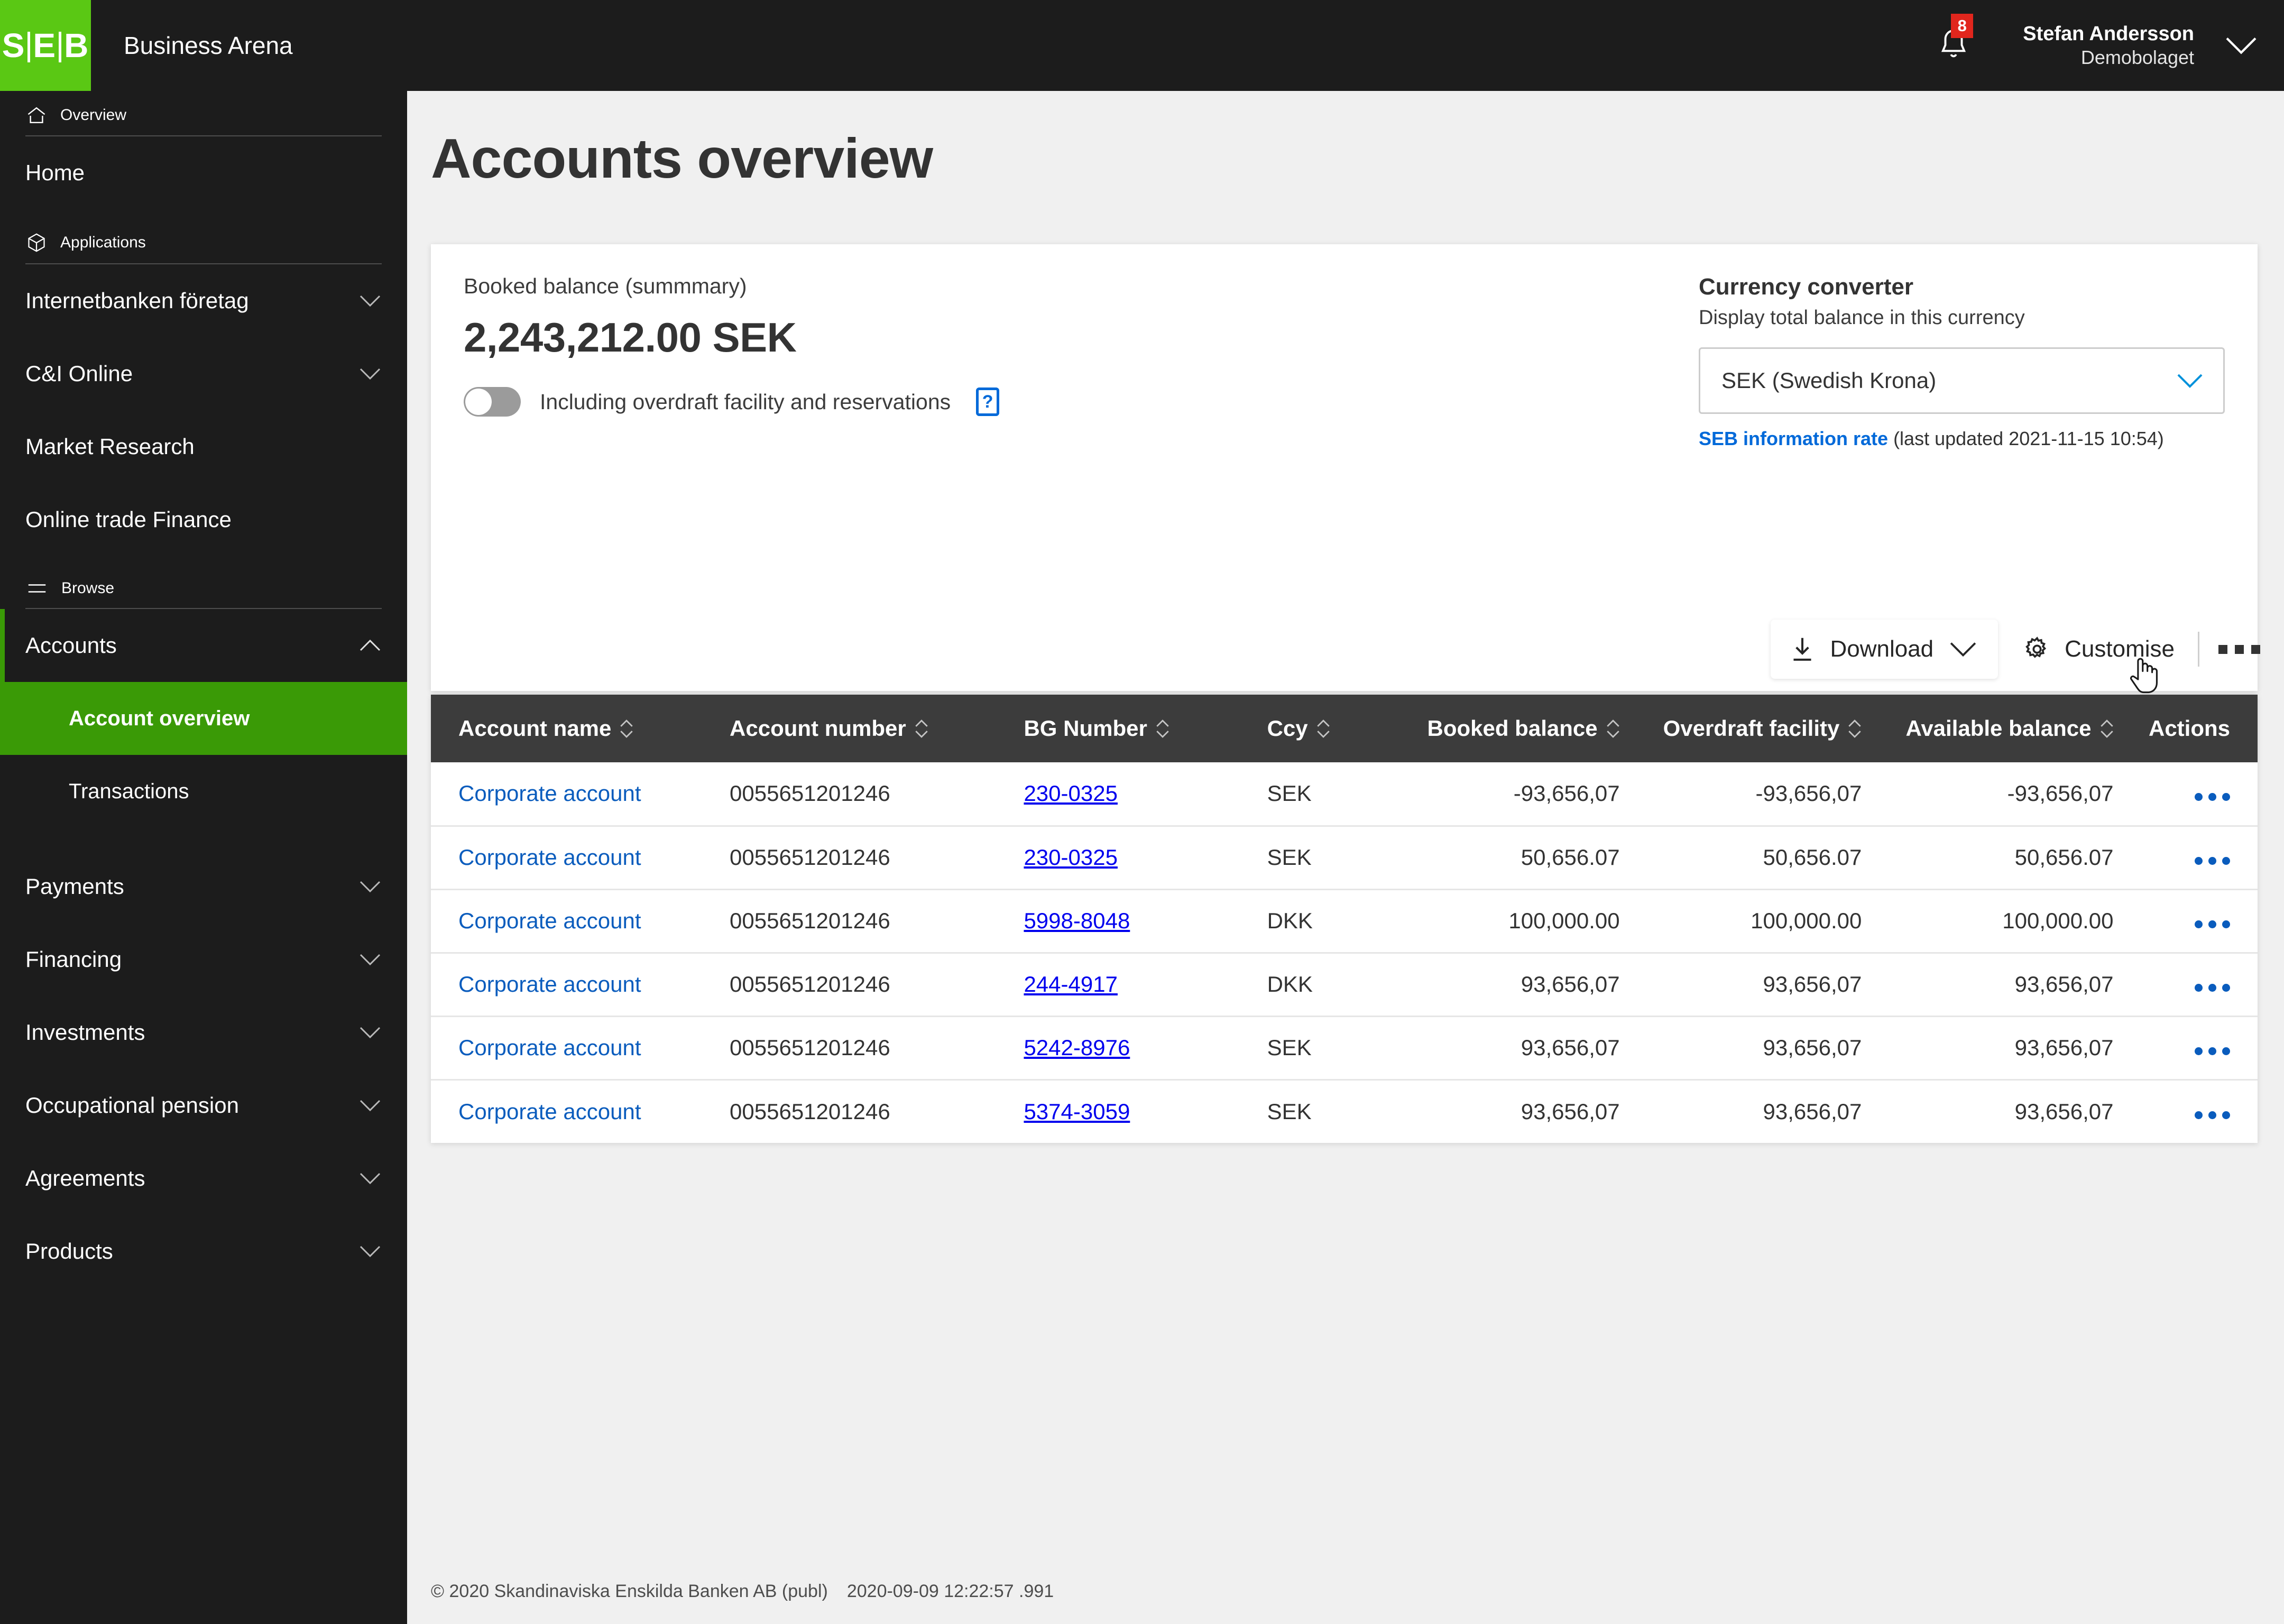 The image size is (2284, 1624). Describe the element at coordinates (1077, 1111) in the screenshot. I see `bg-number-link: 5374-3059` at that location.